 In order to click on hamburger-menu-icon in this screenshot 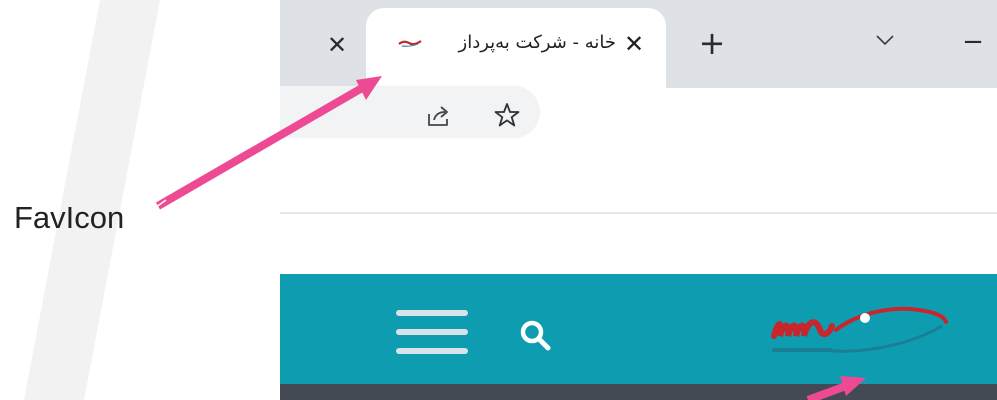, I will do `click(432, 333)`.